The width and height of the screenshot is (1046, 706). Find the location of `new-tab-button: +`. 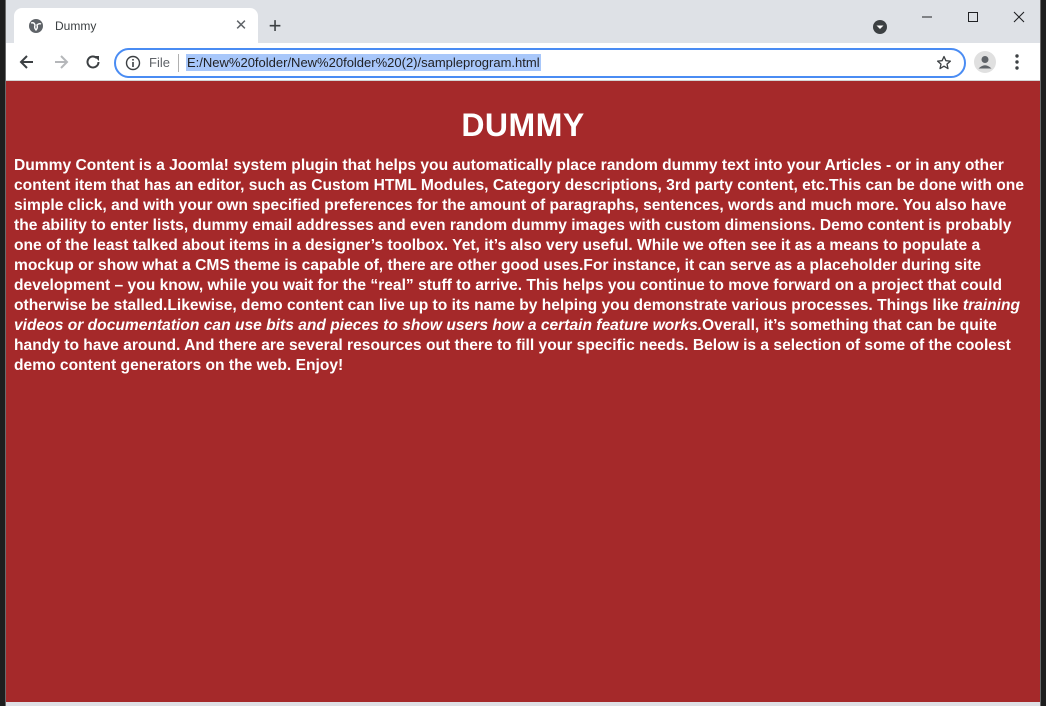

new-tab-button: + is located at coordinates (275, 26).